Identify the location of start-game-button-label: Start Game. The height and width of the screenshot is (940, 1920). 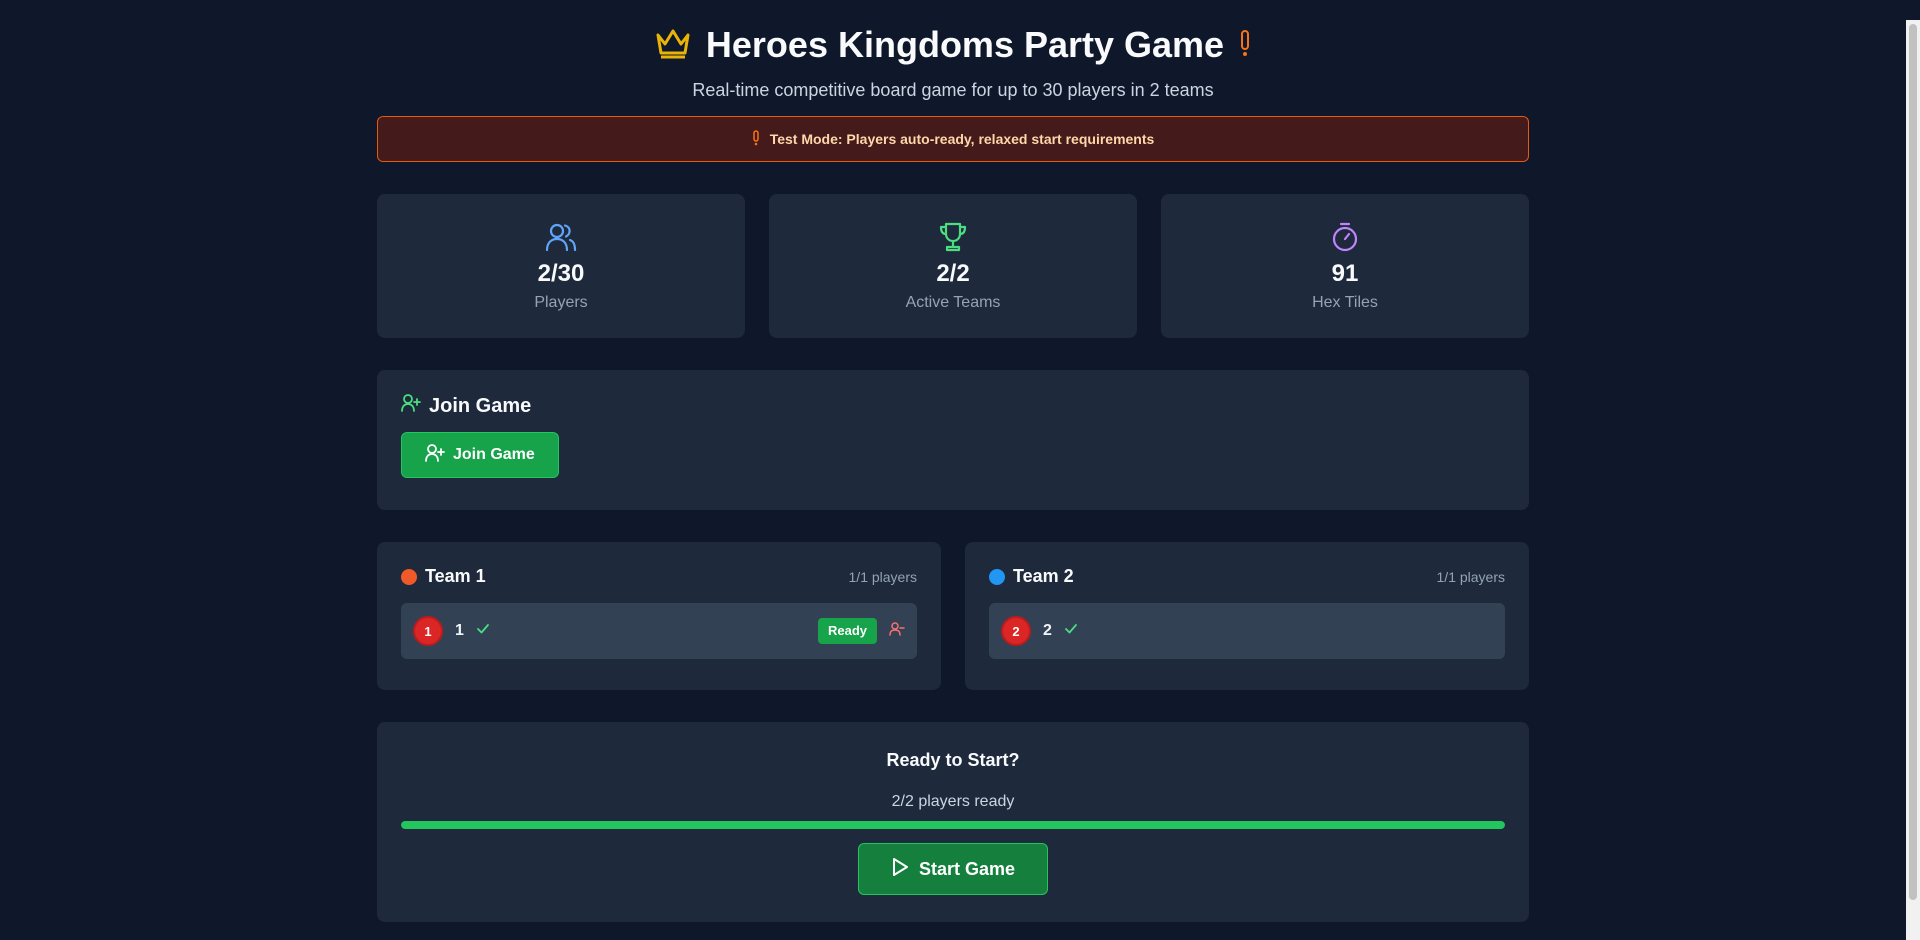
(967, 868).